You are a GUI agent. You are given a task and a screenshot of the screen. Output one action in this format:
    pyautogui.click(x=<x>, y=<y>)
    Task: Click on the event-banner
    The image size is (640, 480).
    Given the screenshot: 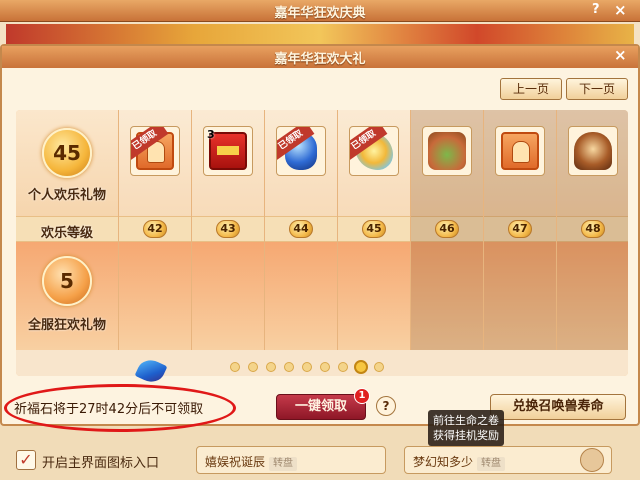 What is the action you would take?
    pyautogui.click(x=320, y=35)
    